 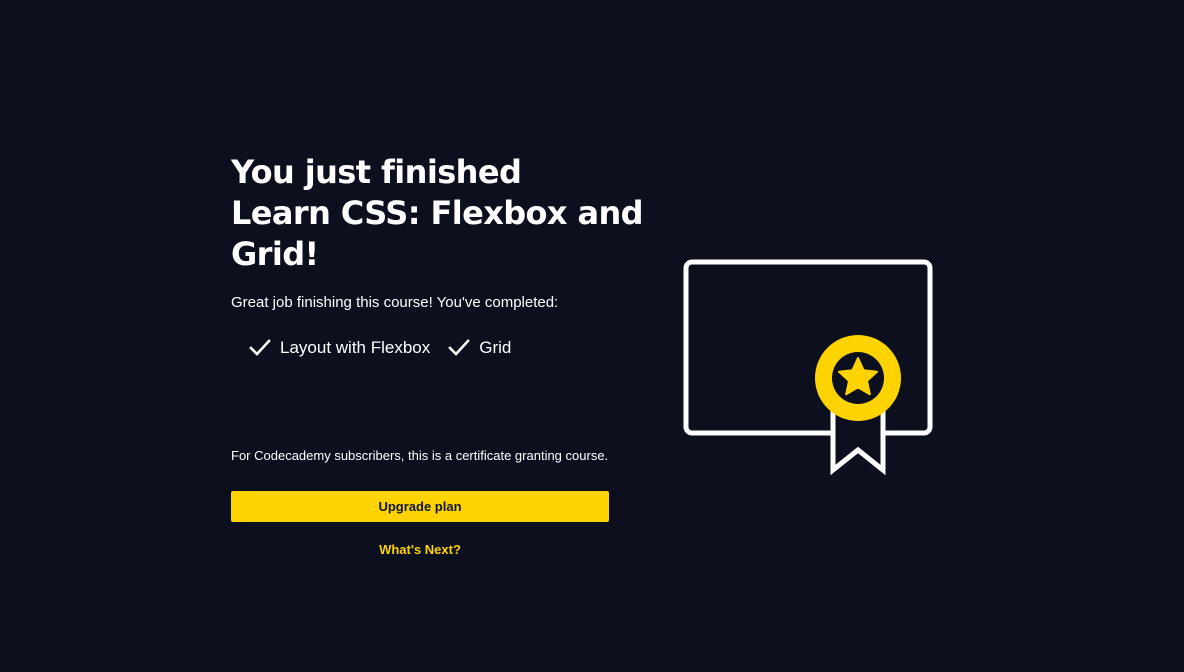 What do you see at coordinates (495, 347) in the screenshot?
I see `completed-module-label: Grid` at bounding box center [495, 347].